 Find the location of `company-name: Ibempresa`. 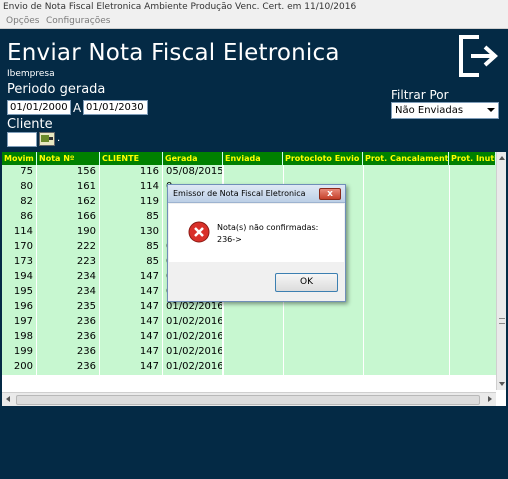

company-name: Ibempresa is located at coordinates (31, 74).